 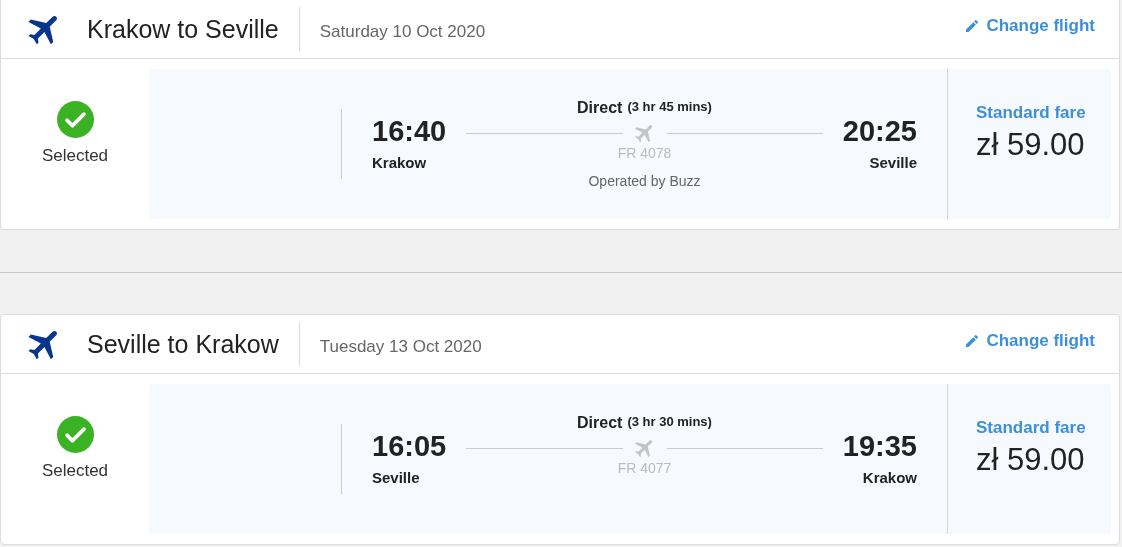 I want to click on flight-number: FR 4078, so click(x=644, y=153).